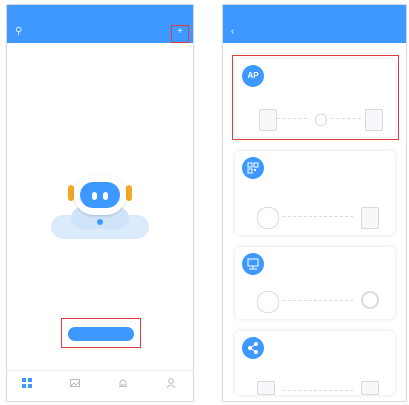 The height and width of the screenshot is (405, 409). Describe the element at coordinates (253, 264) in the screenshot. I see `lan-icon` at that location.